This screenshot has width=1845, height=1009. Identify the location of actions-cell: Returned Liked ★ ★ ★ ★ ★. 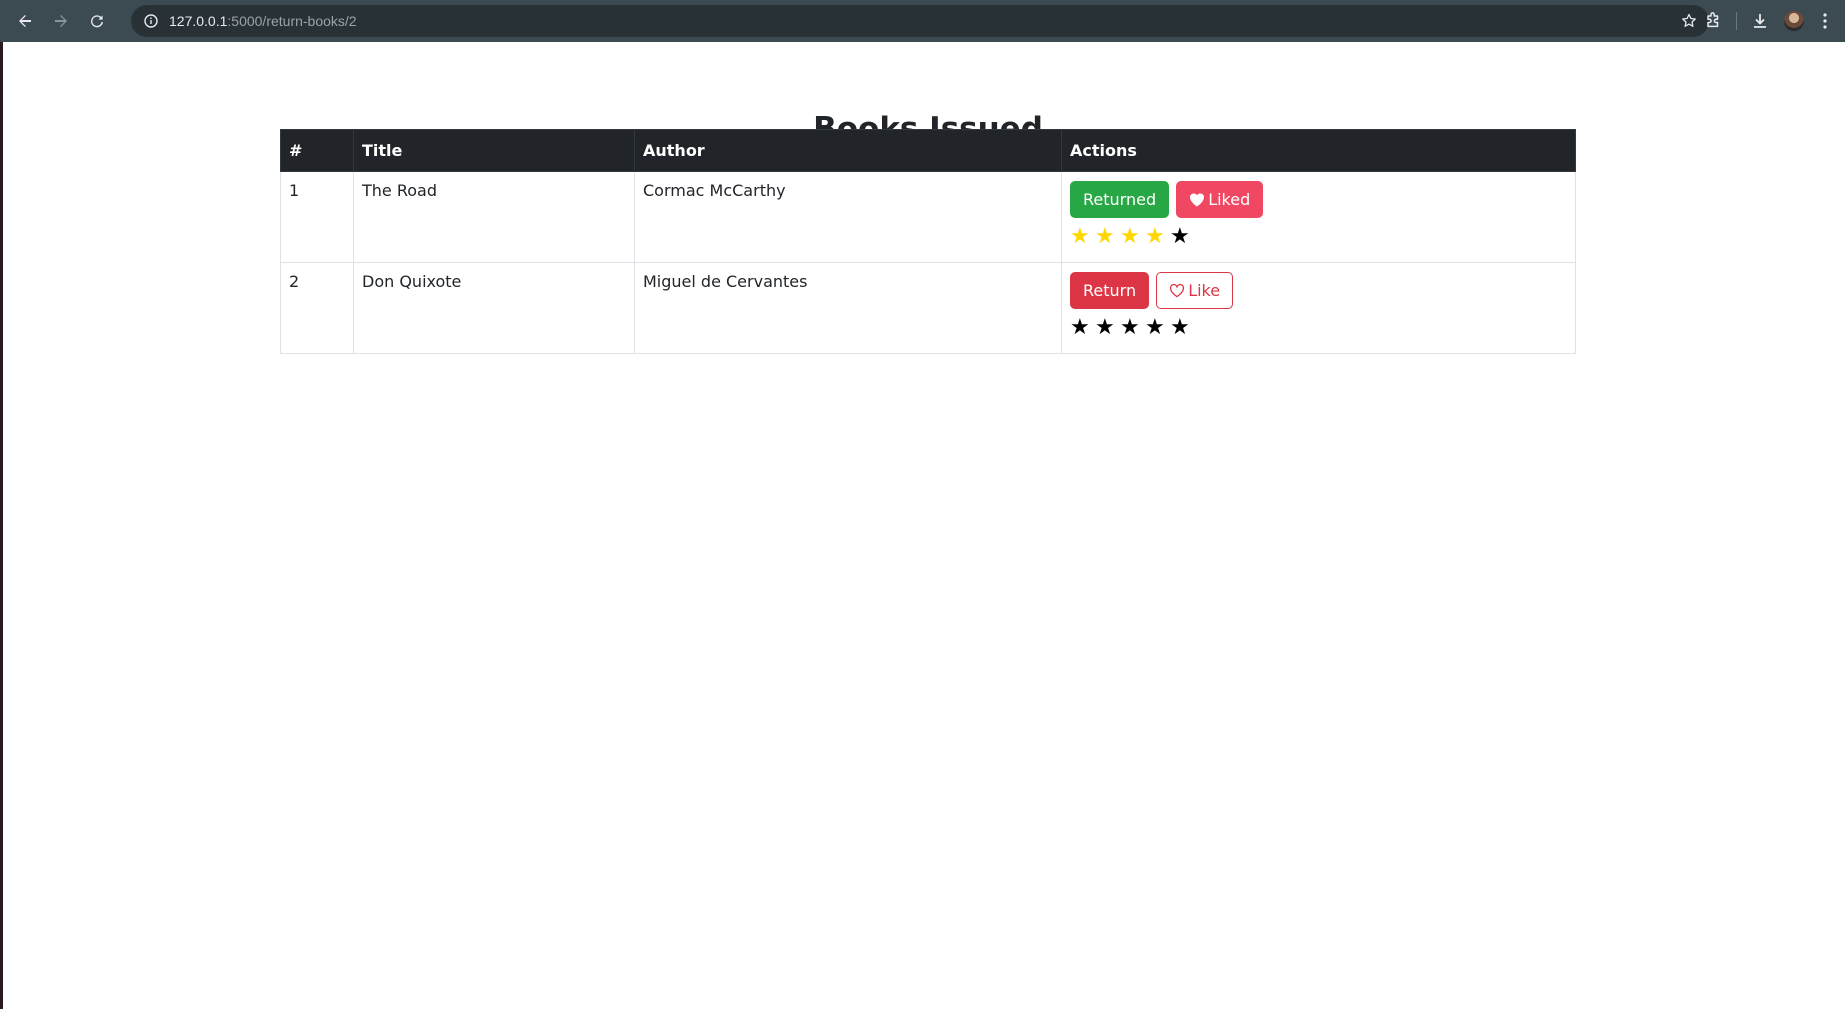
(1318, 217).